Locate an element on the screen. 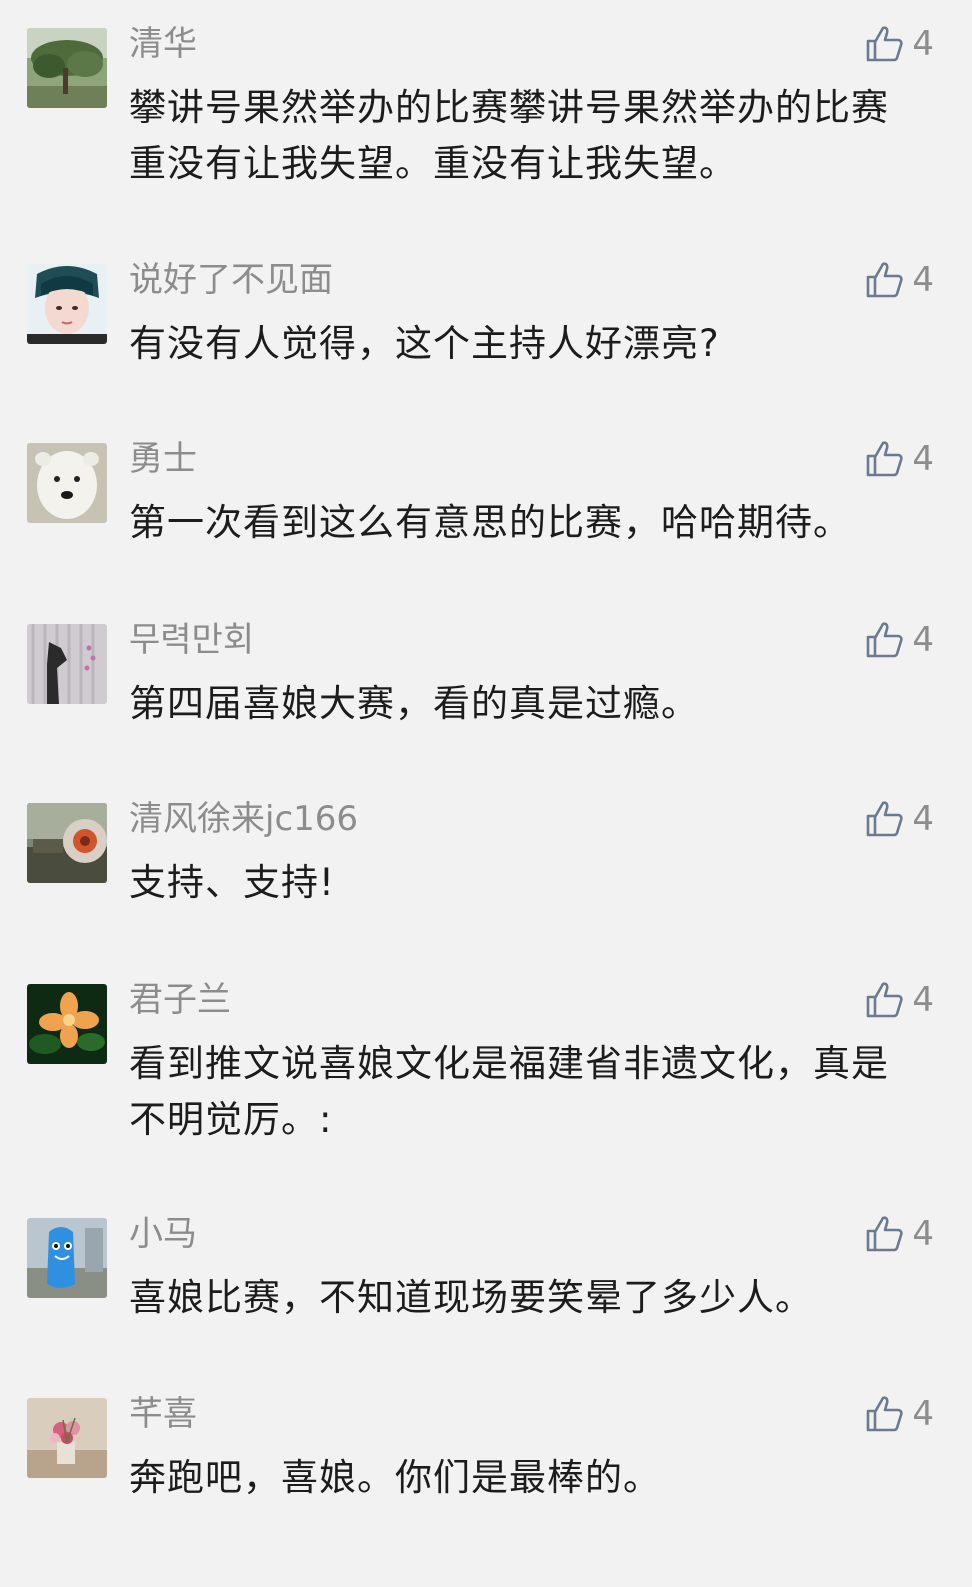 The width and height of the screenshot is (972, 1587). nickname: 勇士 is located at coordinates (163, 459).